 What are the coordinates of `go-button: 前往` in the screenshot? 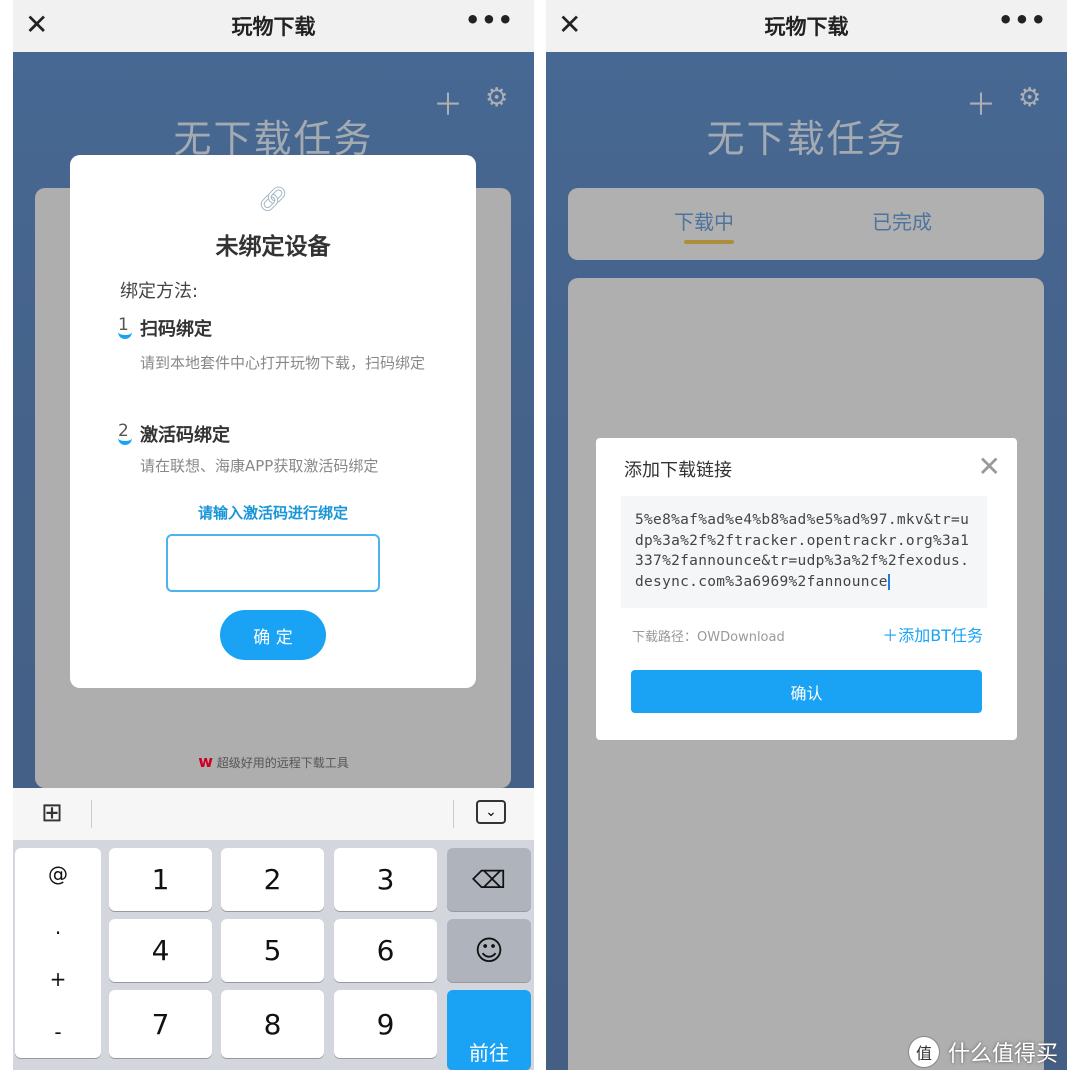 It's located at (489, 1030).